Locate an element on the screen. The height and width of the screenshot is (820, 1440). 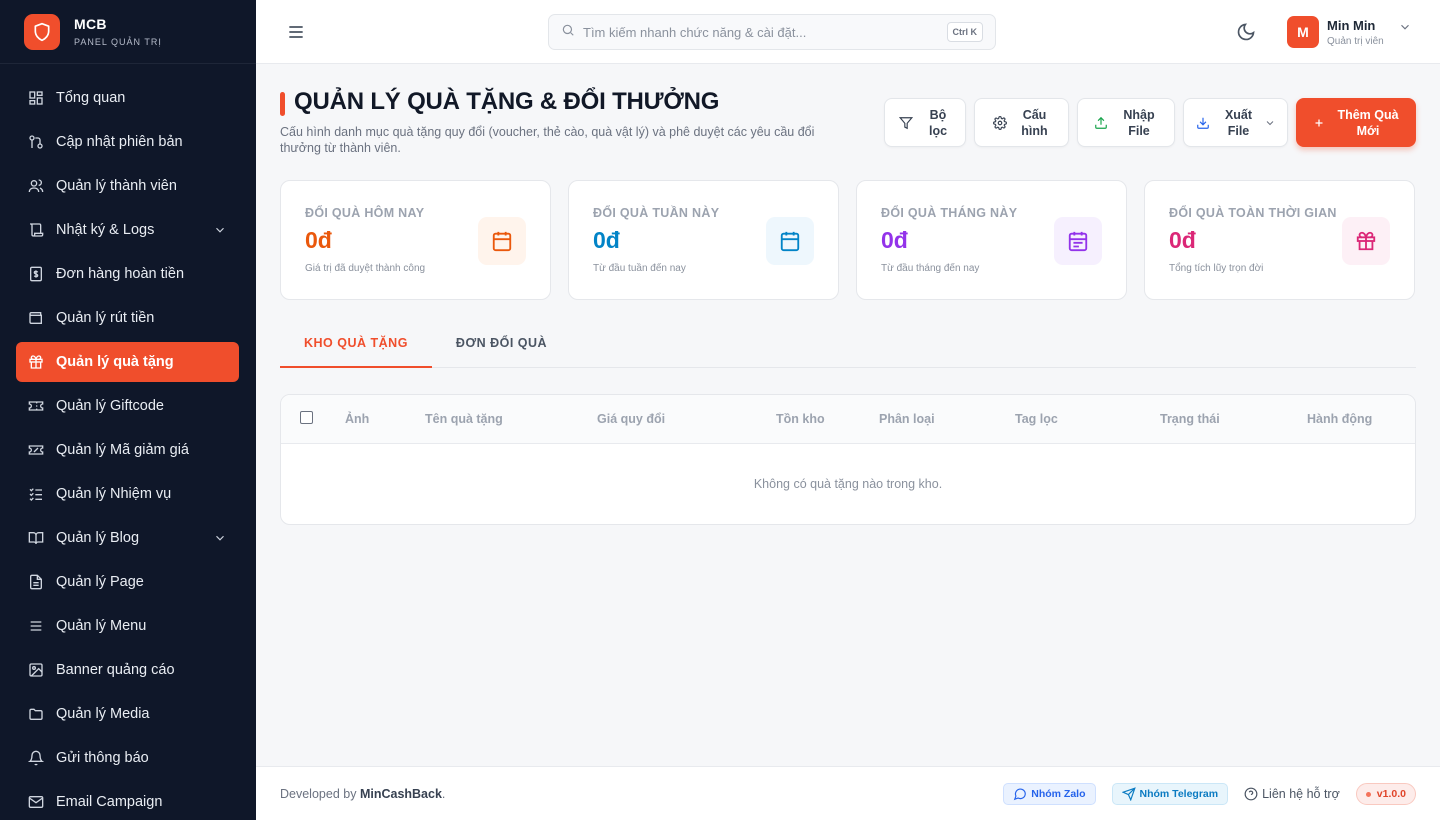
telegram-group-link: Nhóm Telegram is located at coordinates (1170, 794).